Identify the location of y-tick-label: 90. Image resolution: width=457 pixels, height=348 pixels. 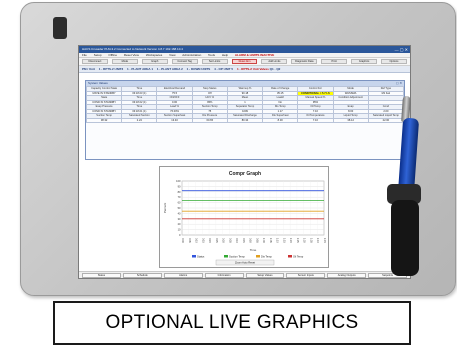
(179, 186).